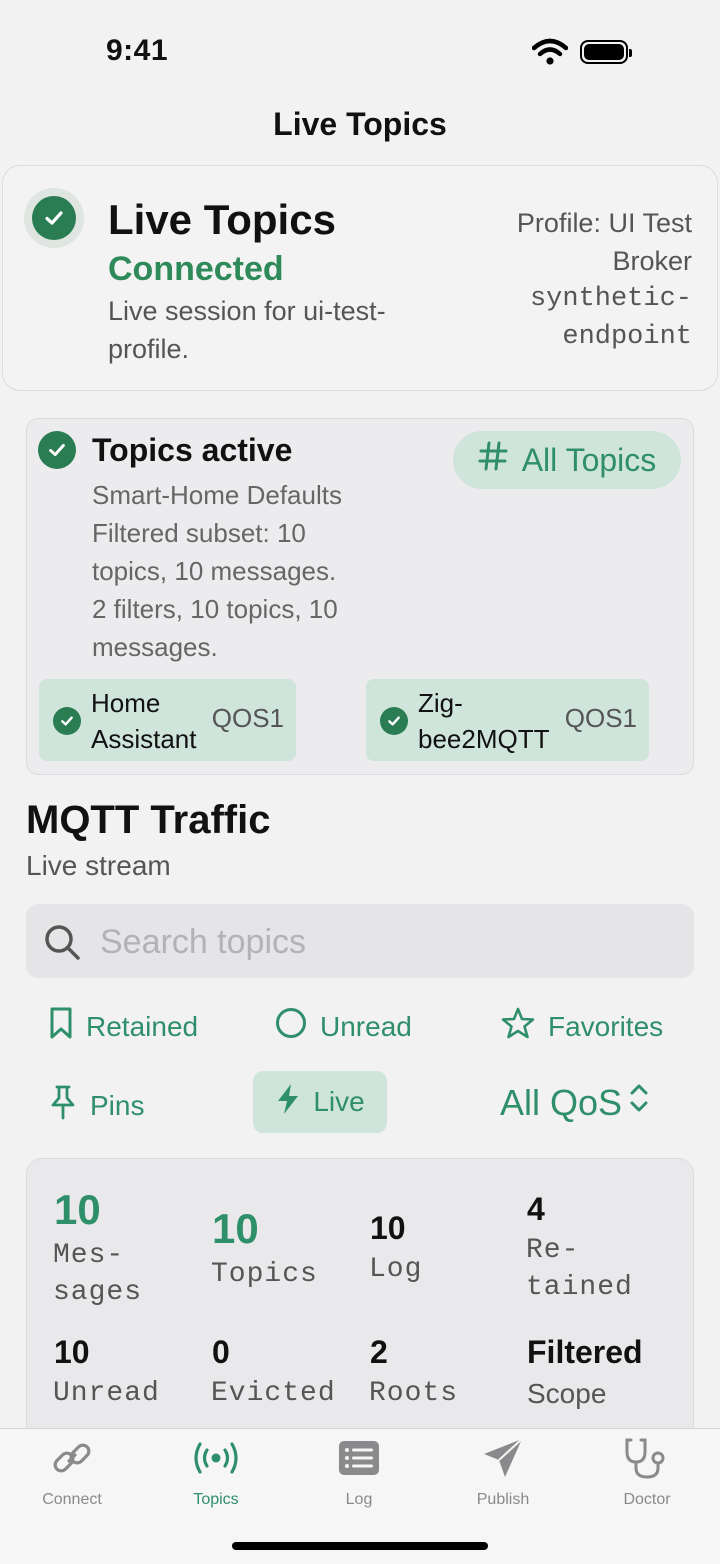 This screenshot has width=720, height=1564. I want to click on bookmark-icon, so click(61, 1026).